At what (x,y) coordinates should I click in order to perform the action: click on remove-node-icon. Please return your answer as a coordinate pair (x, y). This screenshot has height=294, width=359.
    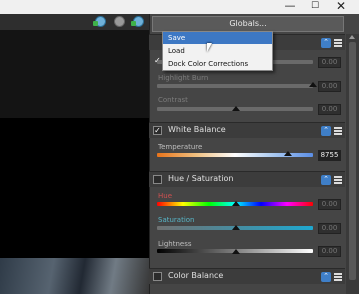
    Looking at the image, I should click on (137, 21).